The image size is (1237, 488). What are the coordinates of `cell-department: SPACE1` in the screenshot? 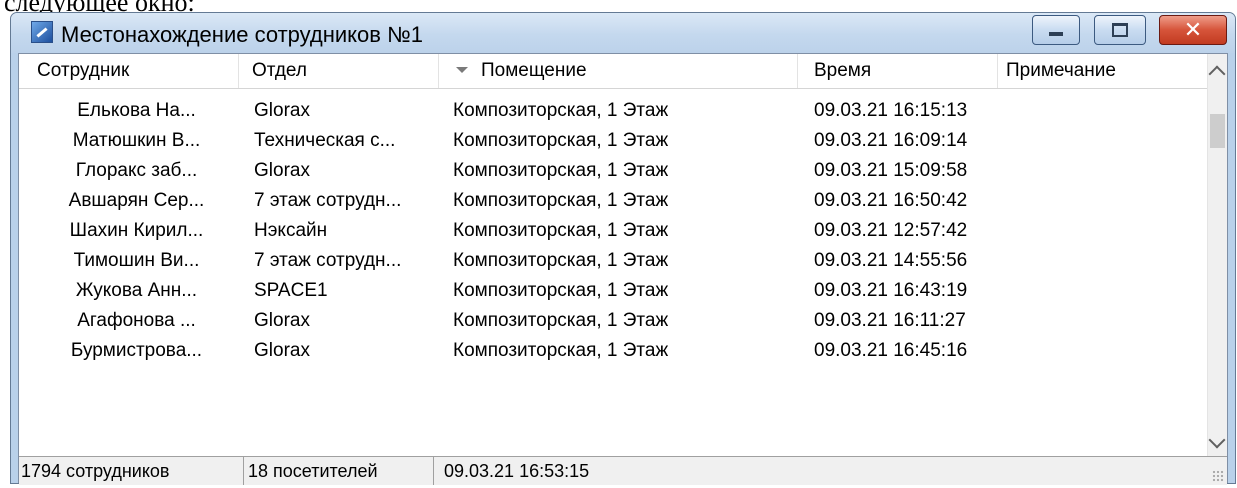 It's located at (291, 290).